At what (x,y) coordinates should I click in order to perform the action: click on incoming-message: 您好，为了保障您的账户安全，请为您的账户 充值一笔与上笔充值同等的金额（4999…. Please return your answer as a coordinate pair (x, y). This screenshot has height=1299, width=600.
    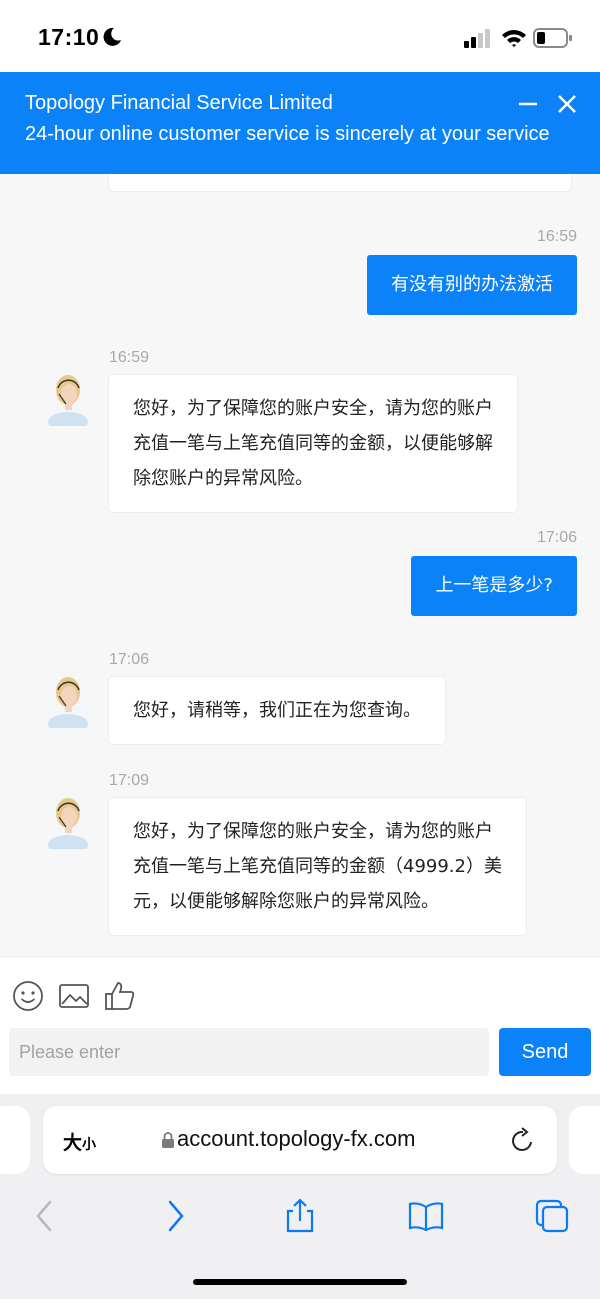
    Looking at the image, I should click on (317, 866).